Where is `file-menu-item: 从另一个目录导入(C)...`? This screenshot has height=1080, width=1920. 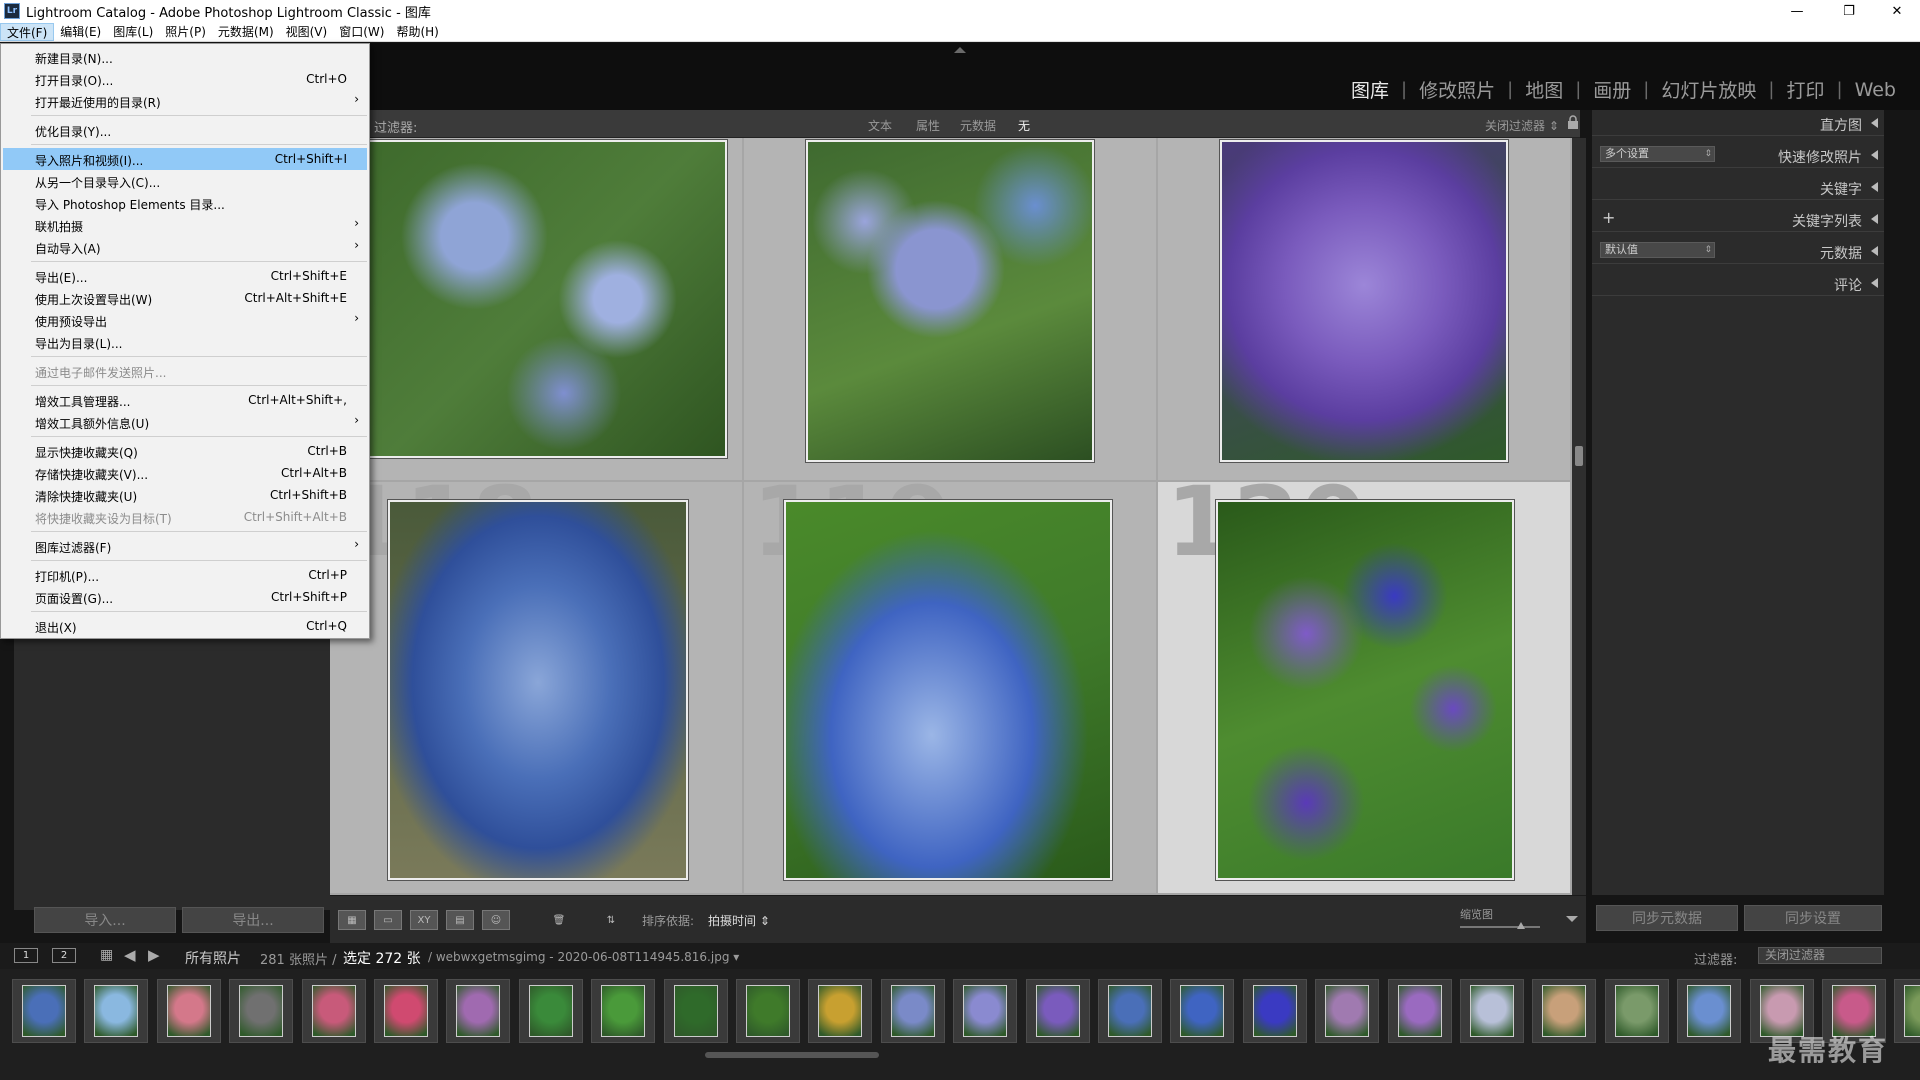
file-menu-item: 从另一个目录导入(C)... is located at coordinates (185, 181).